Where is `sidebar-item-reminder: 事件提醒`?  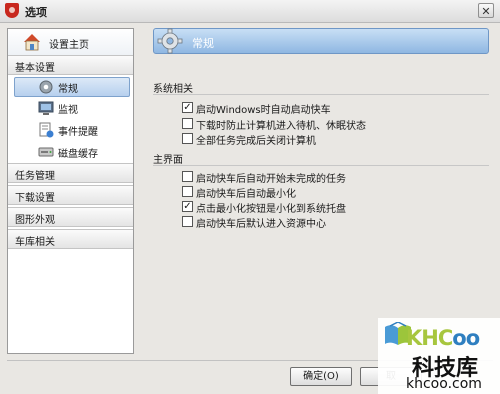 sidebar-item-reminder: 事件提醒 is located at coordinates (70, 130).